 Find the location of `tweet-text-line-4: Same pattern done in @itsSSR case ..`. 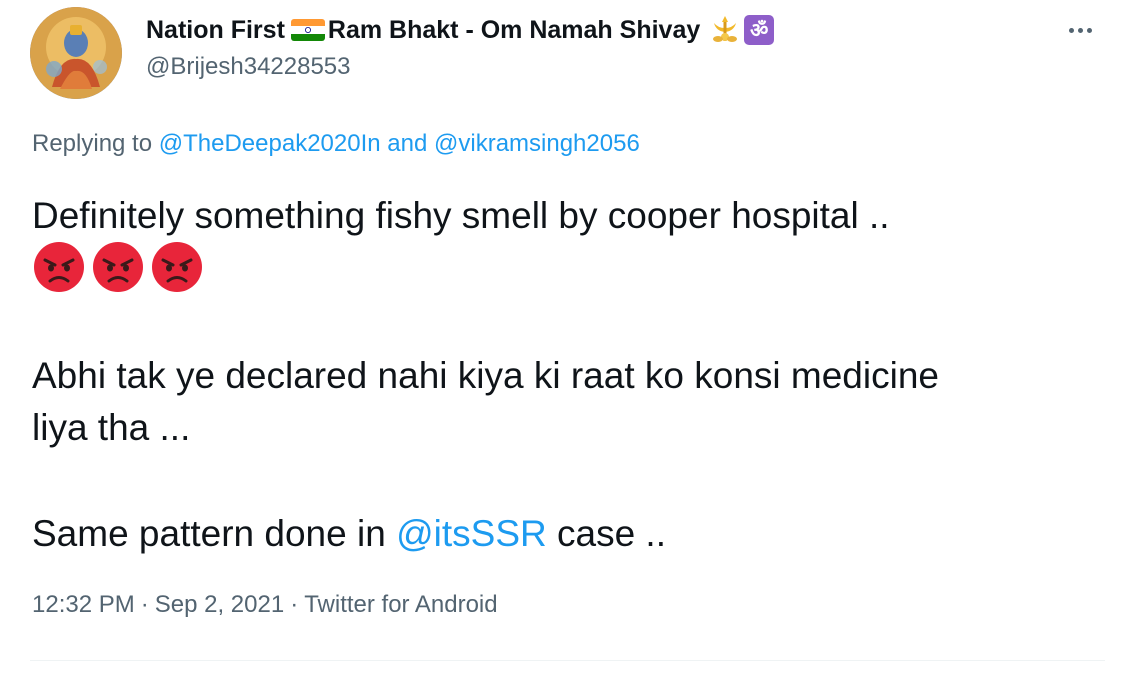

tweet-text-line-4: Same pattern done in @itsSSR case .. is located at coordinates (349, 534).